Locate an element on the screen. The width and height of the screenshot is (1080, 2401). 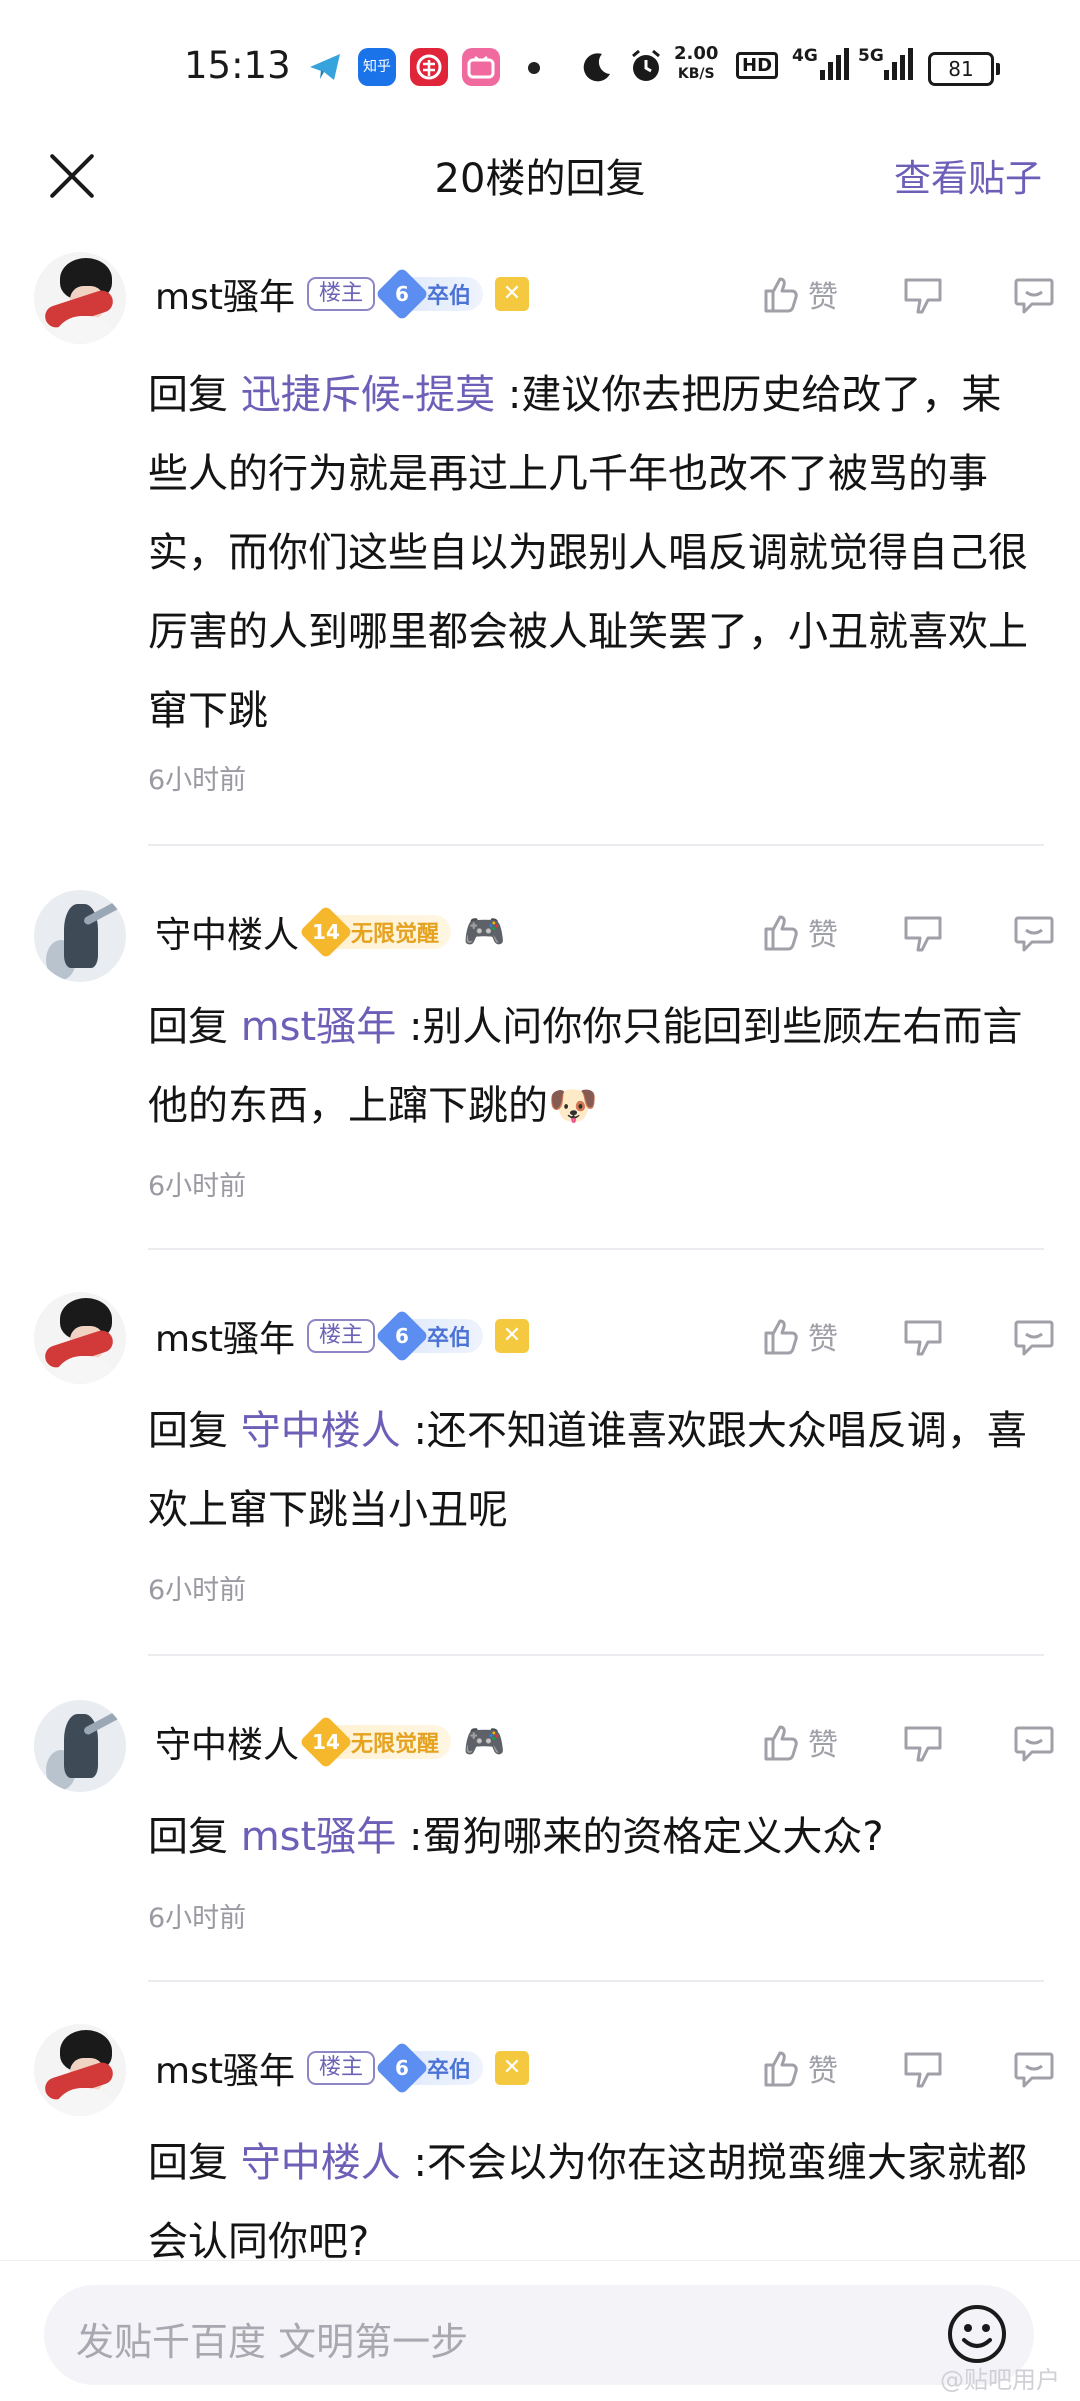
alarm-icon is located at coordinates (646, 68).